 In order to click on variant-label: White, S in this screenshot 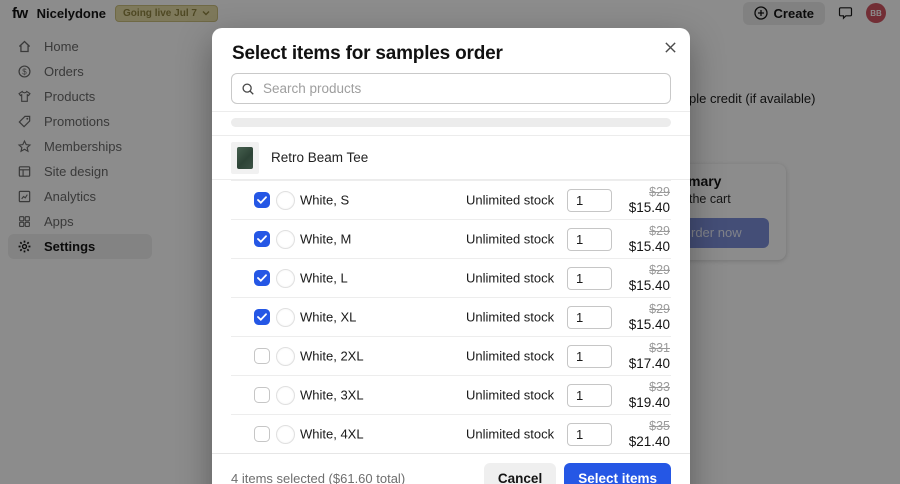, I will do `click(325, 200)`.